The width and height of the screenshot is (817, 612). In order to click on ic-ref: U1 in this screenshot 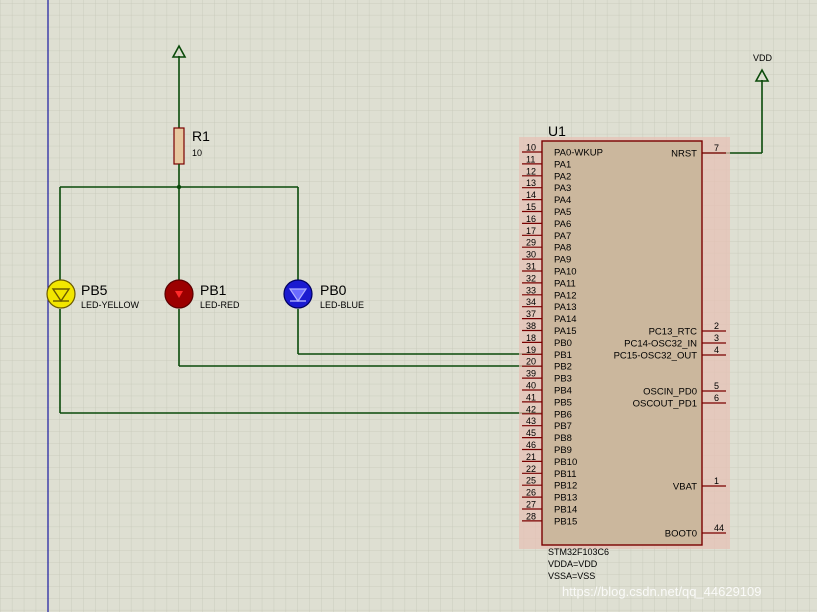, I will do `click(557, 131)`.